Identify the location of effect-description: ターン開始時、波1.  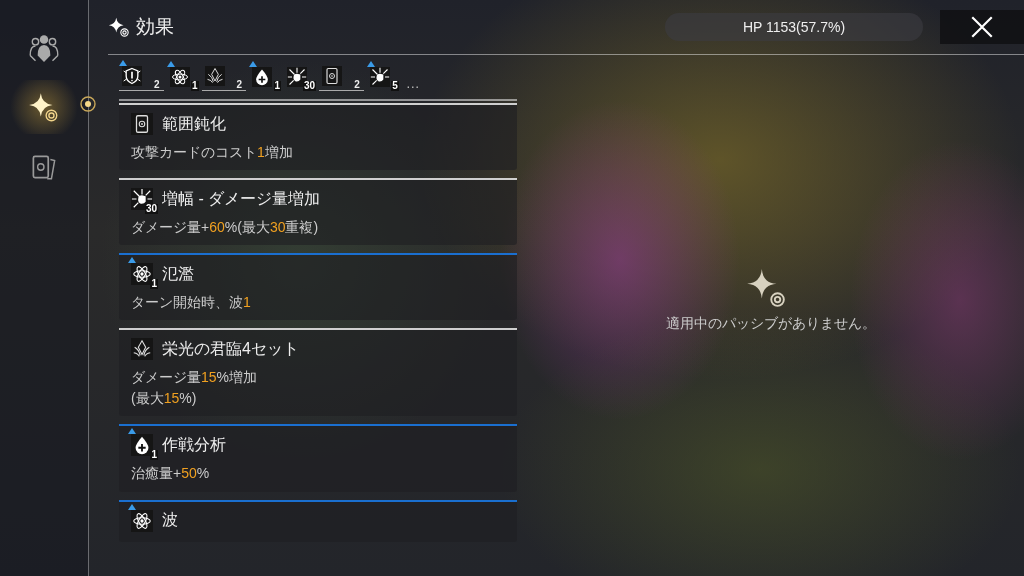
(191, 302).